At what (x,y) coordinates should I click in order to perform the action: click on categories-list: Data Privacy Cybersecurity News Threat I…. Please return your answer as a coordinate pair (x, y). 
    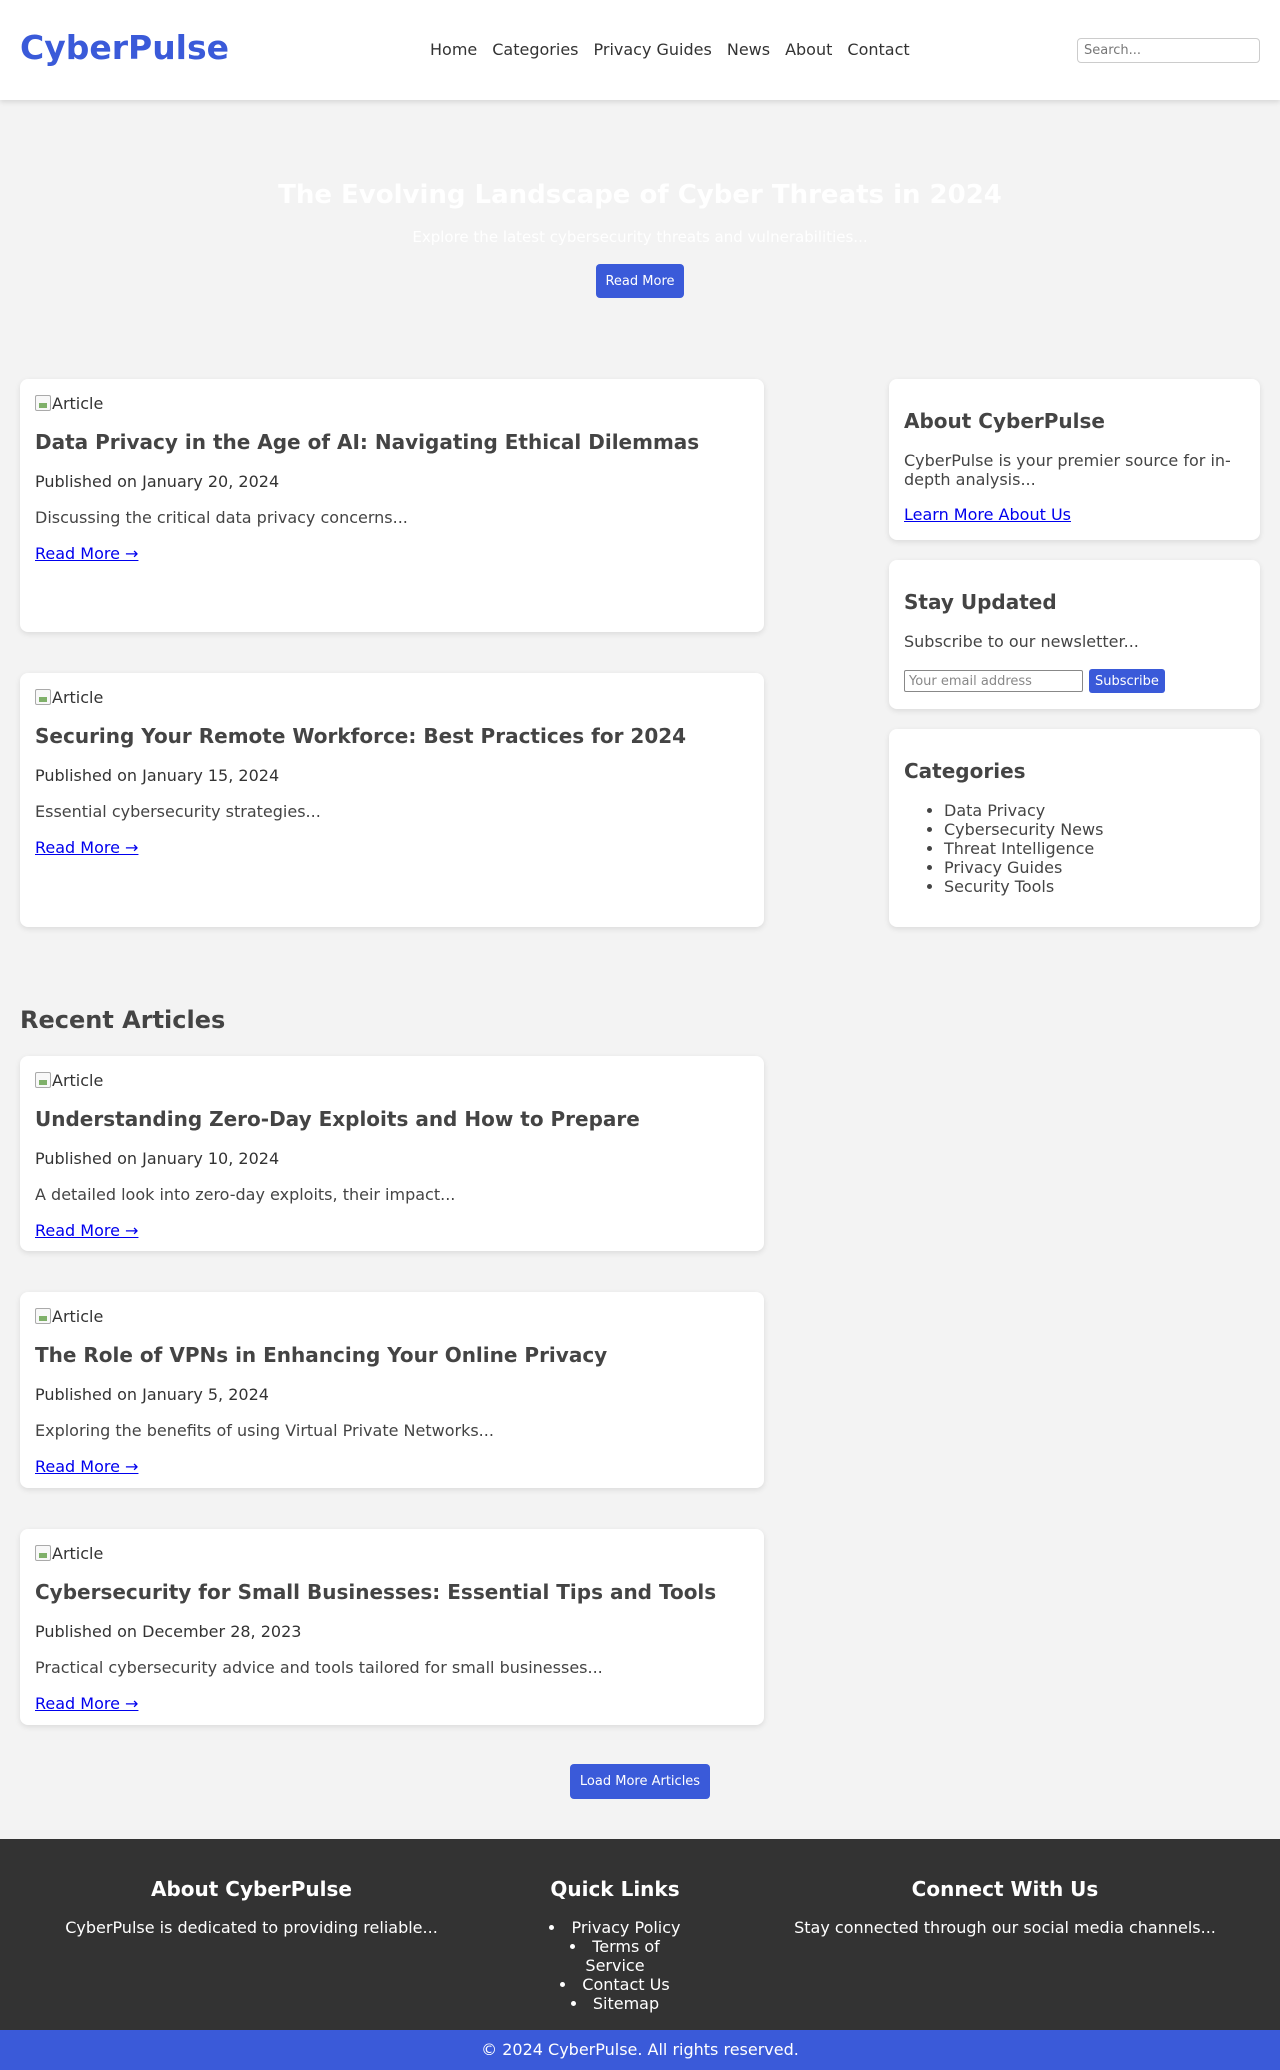
    Looking at the image, I should click on (1074, 848).